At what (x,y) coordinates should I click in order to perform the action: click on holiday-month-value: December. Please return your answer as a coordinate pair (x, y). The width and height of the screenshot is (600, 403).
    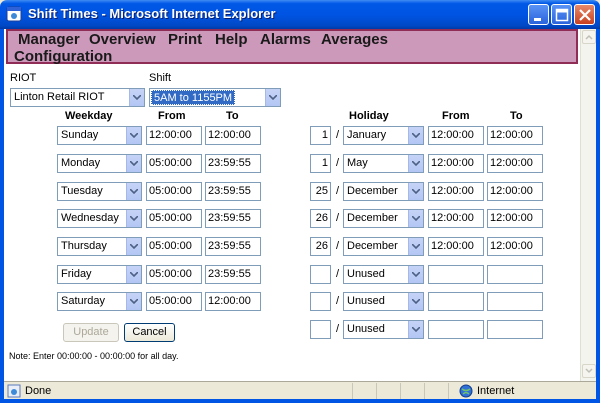
    Looking at the image, I should click on (372, 218).